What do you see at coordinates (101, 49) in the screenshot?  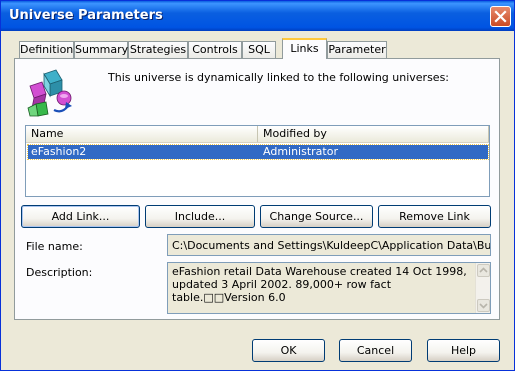 I see `tab-summary: Summary` at bounding box center [101, 49].